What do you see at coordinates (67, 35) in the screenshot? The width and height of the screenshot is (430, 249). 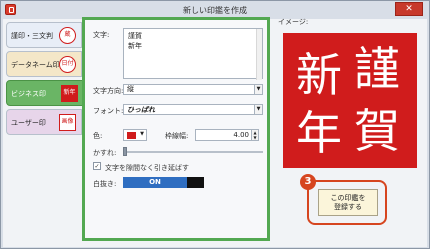 I see `round-stamp-icon: 蔵` at bounding box center [67, 35].